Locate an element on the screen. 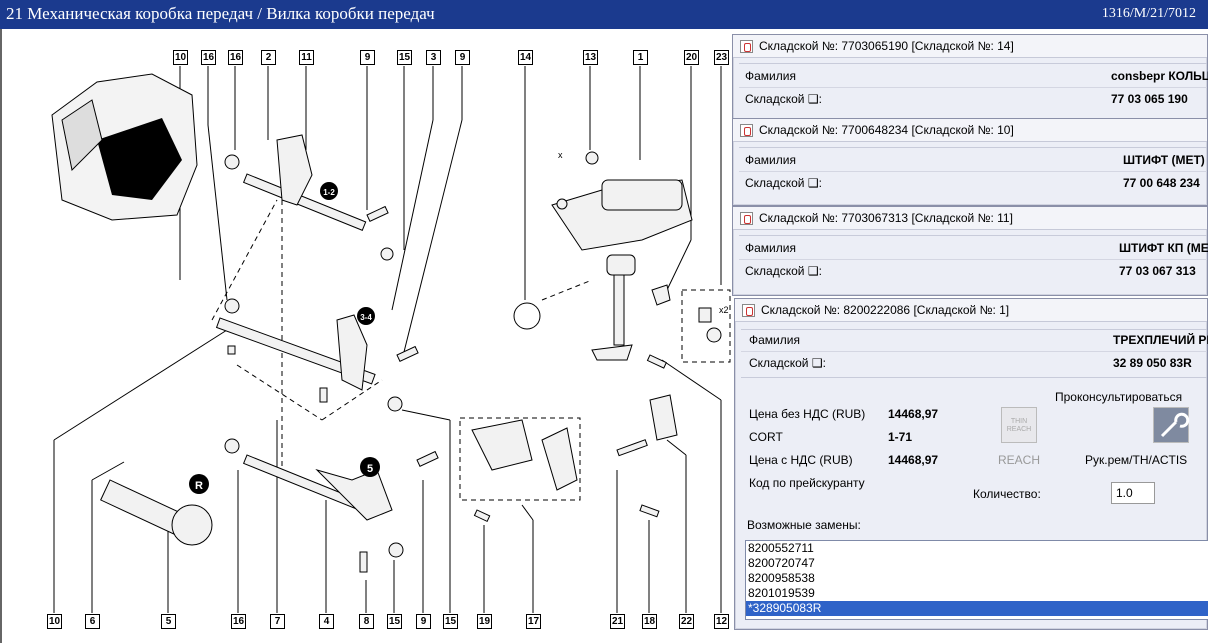 The height and width of the screenshot is (643, 1208). reach-icon: THIN REACH is located at coordinates (1019, 425).